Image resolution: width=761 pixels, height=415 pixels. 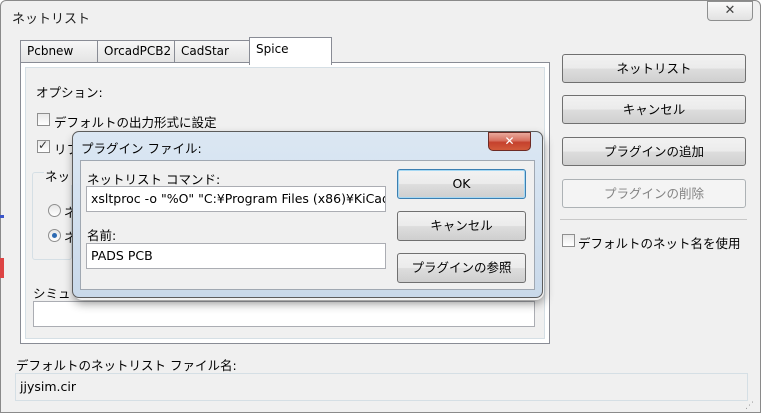 I want to click on window-close-button: ✕, so click(x=730, y=11).